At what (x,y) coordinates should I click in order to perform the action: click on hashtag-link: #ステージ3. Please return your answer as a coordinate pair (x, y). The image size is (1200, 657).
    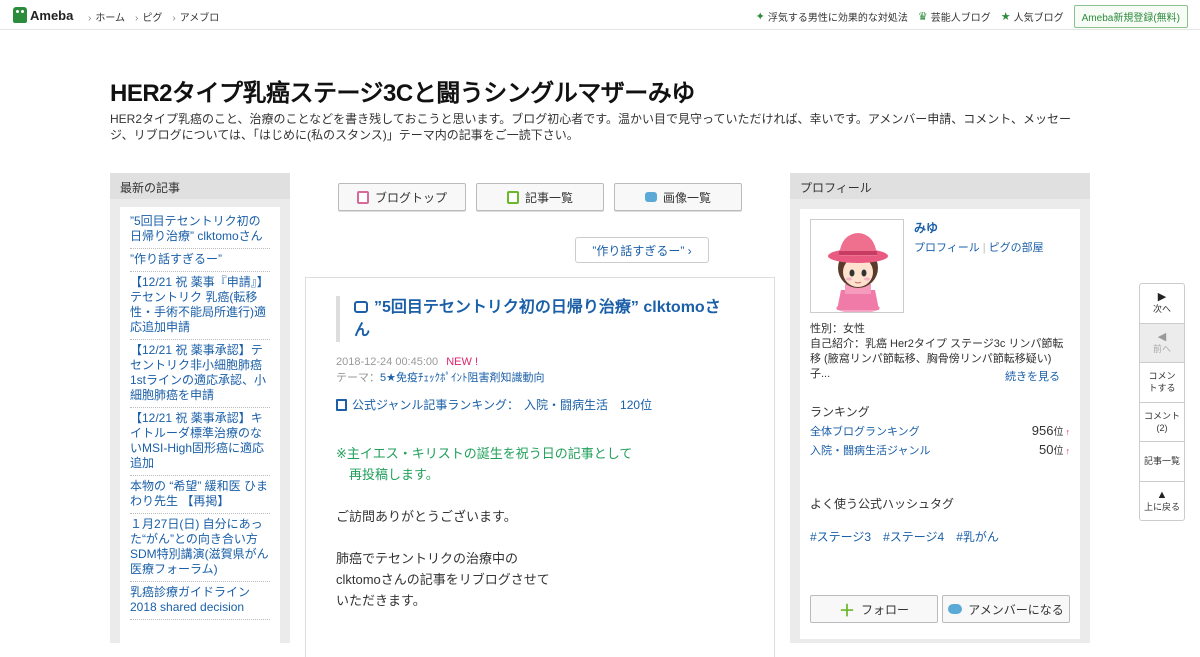
    Looking at the image, I should click on (840, 536).